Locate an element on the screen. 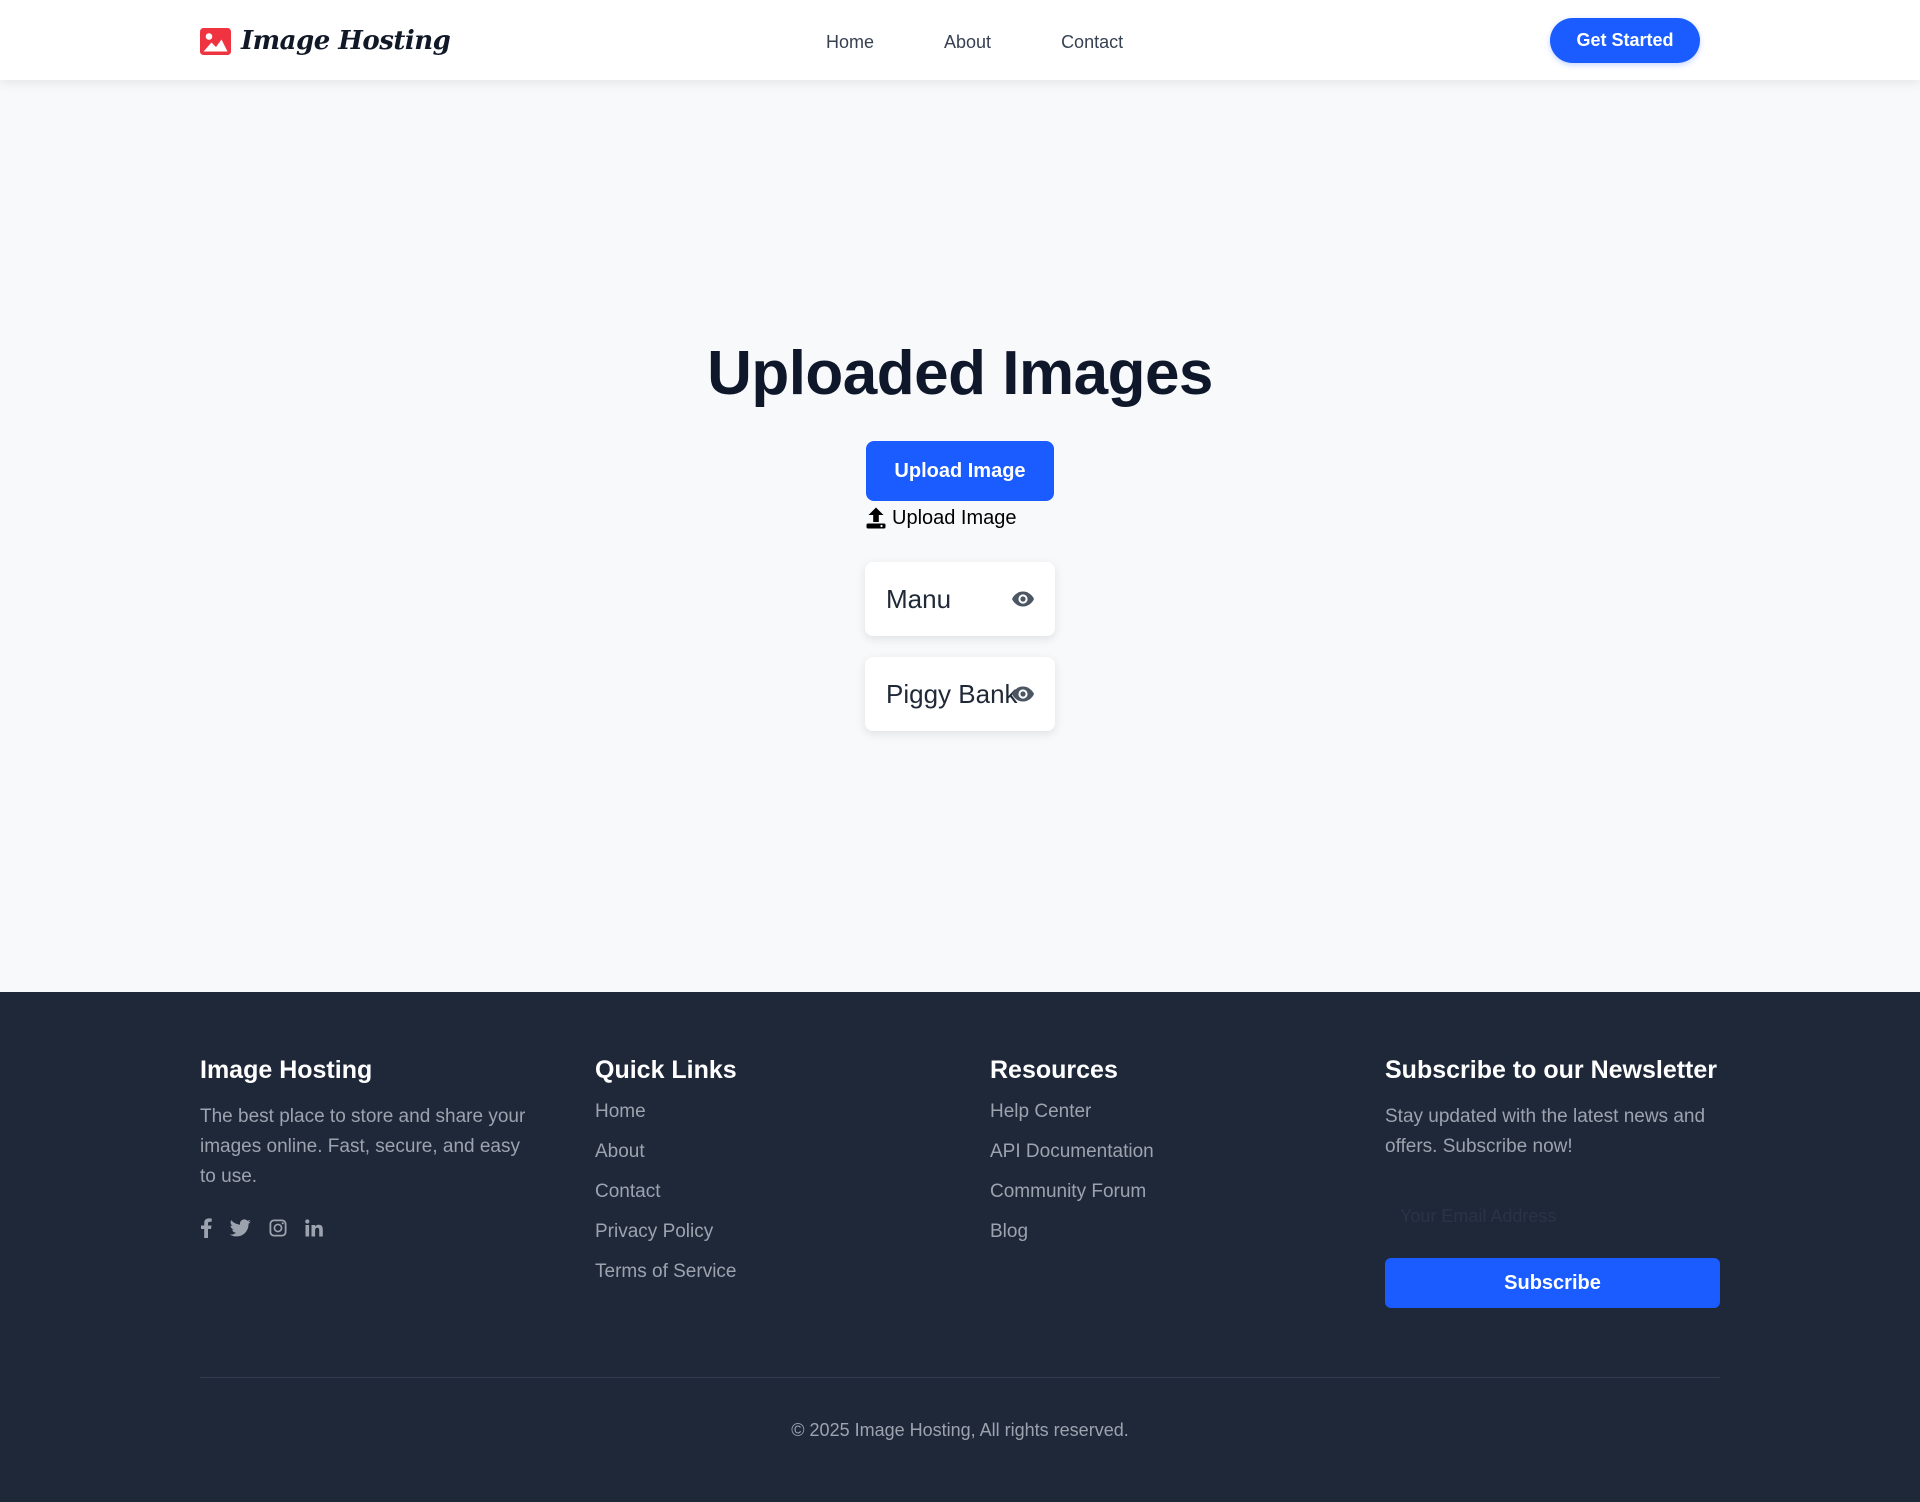 The image size is (1920, 1502). facebook-icon is located at coordinates (206, 1228).